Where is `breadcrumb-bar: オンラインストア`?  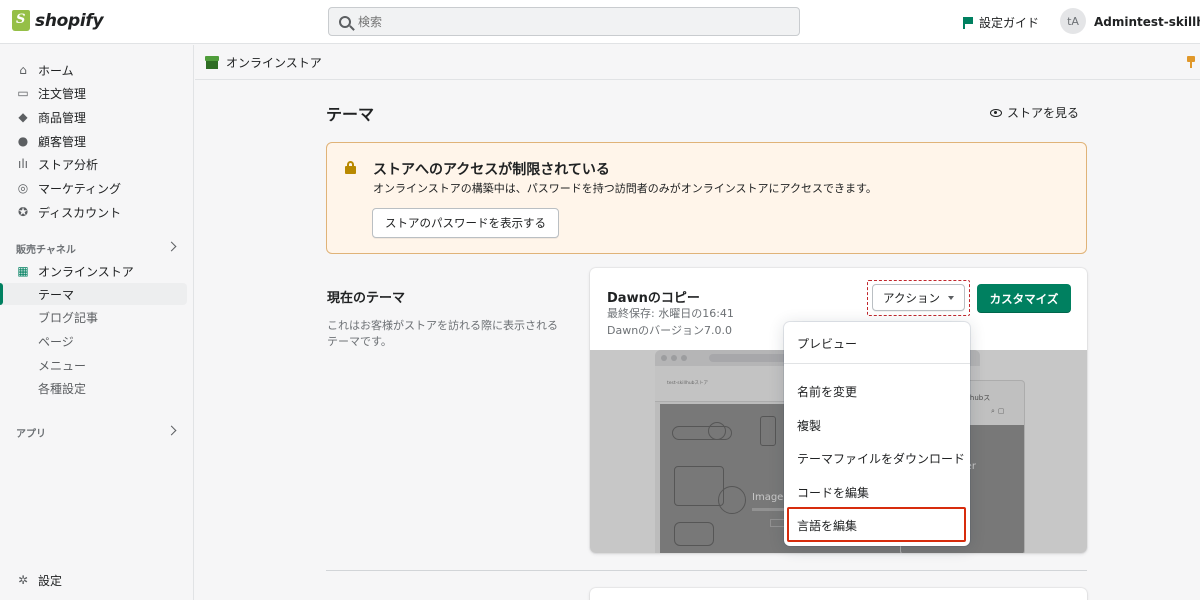 breadcrumb-bar: オンラインストア is located at coordinates (697, 62).